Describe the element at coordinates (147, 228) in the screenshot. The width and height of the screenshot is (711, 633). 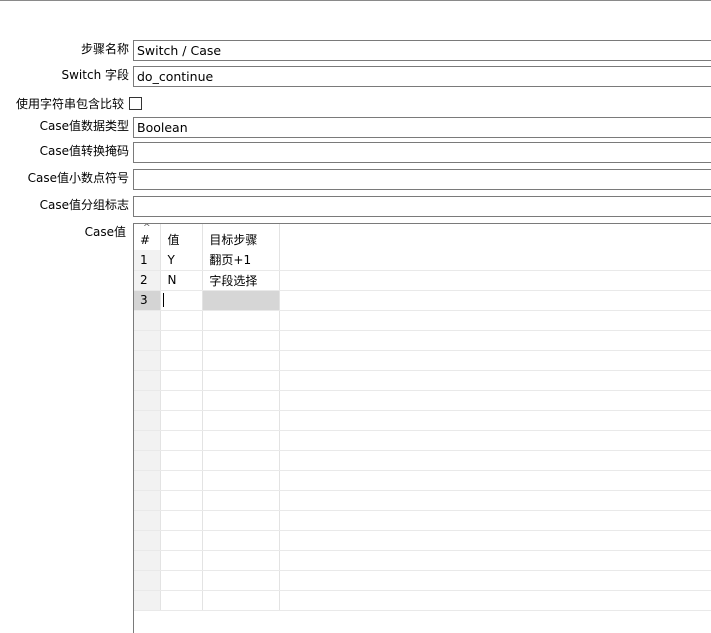
I see `sort-up-icon: ^` at that location.